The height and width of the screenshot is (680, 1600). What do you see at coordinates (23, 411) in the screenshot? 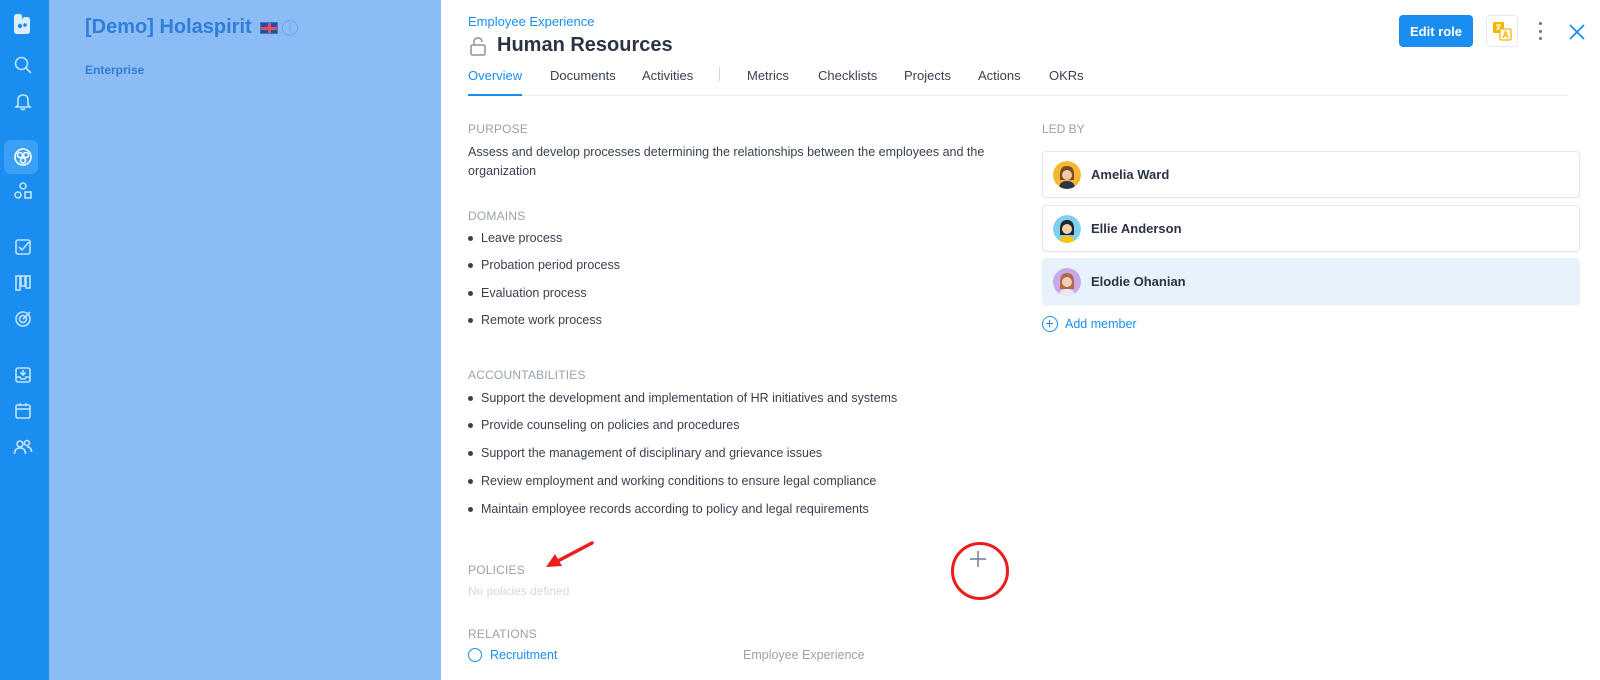
I see `calendar-icon` at bounding box center [23, 411].